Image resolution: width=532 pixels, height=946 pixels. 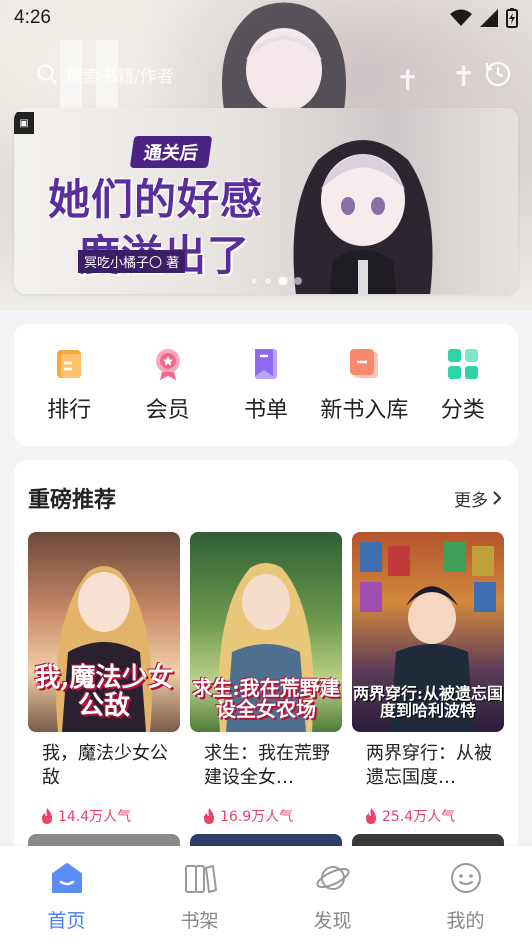 What do you see at coordinates (428, 702) in the screenshot?
I see `book-cover-title: 两界穿行:从被遗忘国度到哈利波特` at bounding box center [428, 702].